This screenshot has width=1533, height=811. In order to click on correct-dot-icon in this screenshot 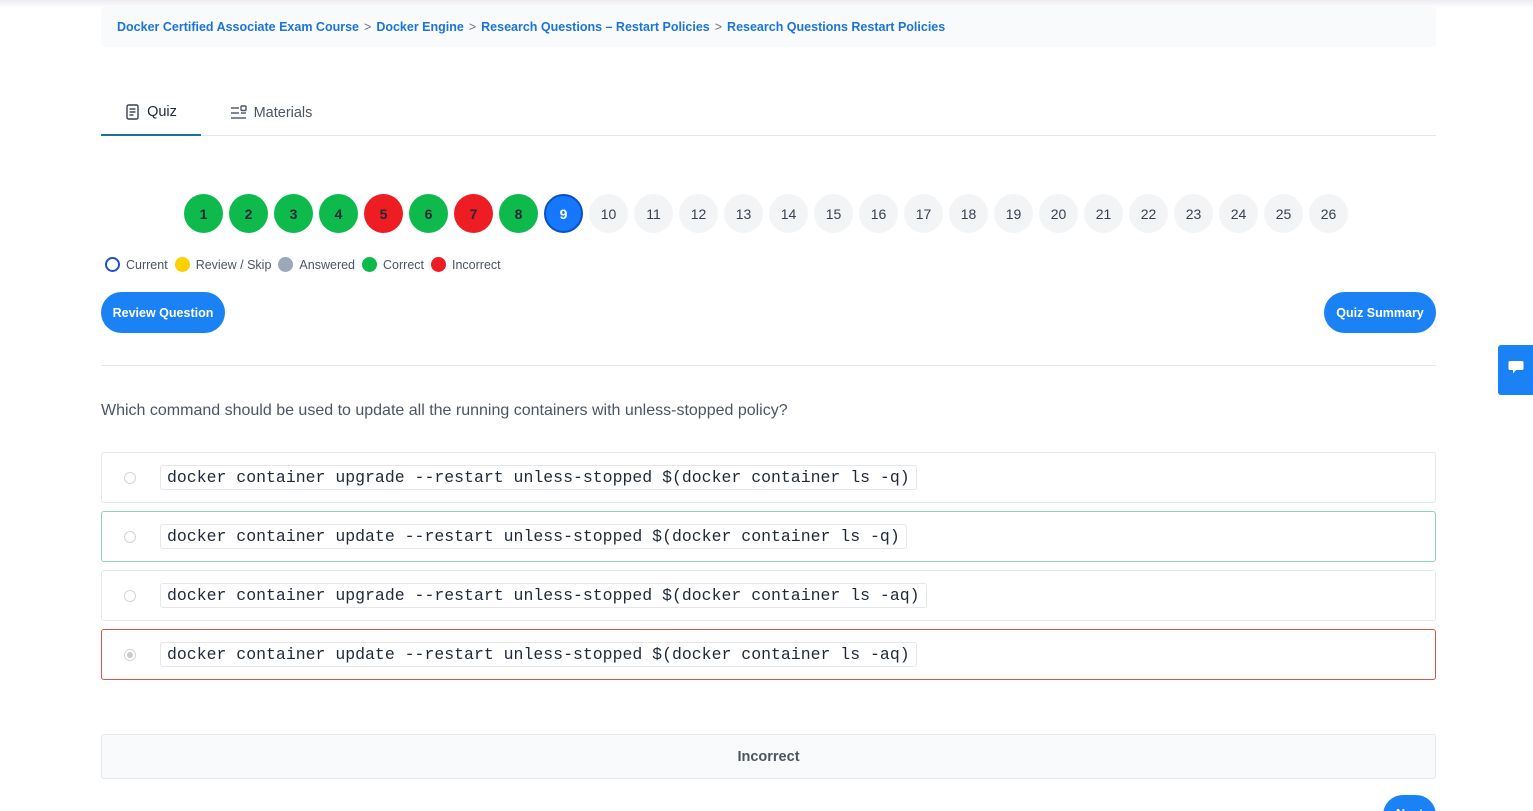, I will do `click(370, 264)`.